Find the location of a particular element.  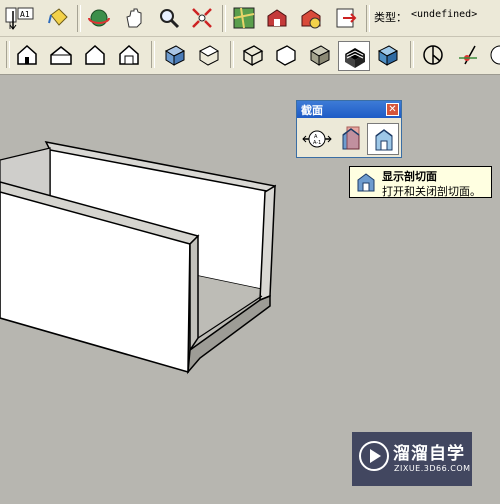

display-section-planes-button is located at coordinates (351, 139).